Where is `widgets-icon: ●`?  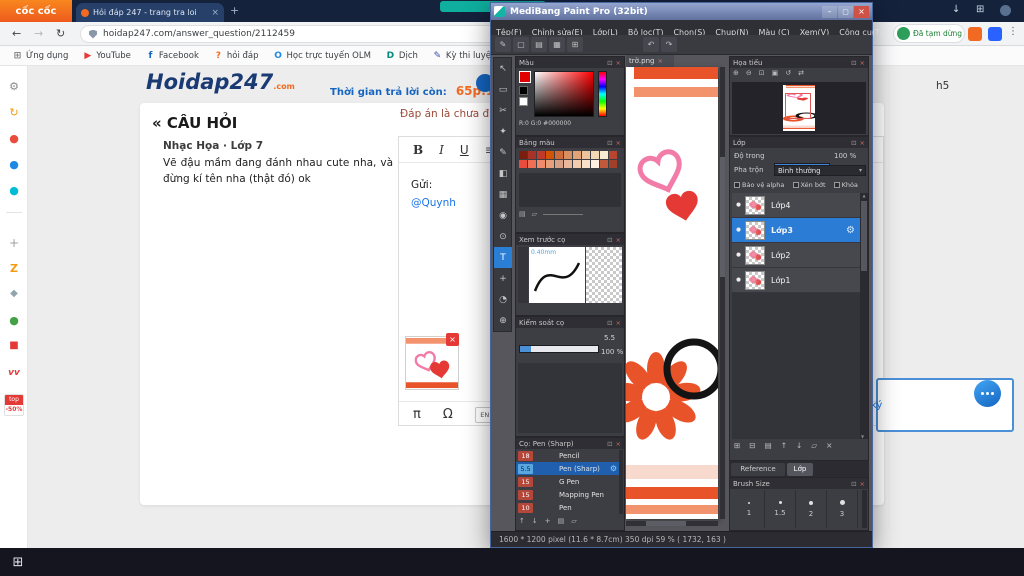
widgets-icon: ● is located at coordinates (14, 190).